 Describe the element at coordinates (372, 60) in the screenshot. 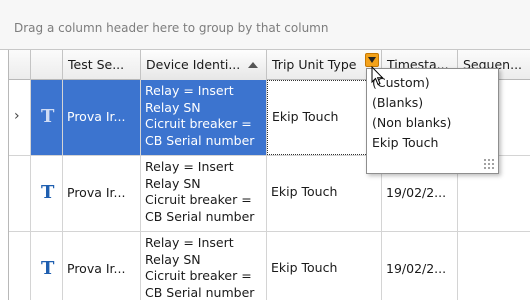

I see `filter-icon` at that location.